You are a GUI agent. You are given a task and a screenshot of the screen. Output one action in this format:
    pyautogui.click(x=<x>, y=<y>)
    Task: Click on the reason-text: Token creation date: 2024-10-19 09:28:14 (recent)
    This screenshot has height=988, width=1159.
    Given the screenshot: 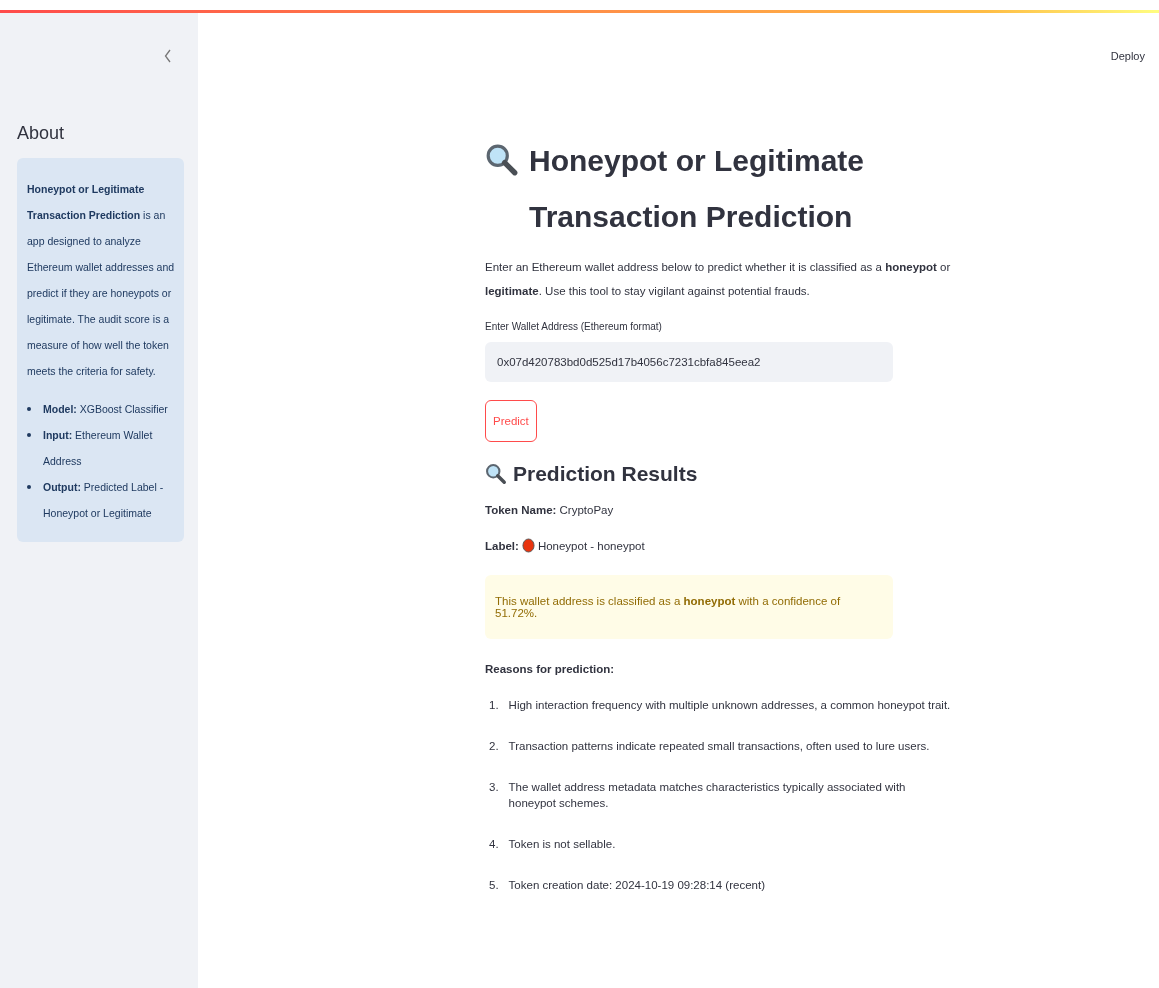 What is the action you would take?
    pyautogui.click(x=636, y=885)
    